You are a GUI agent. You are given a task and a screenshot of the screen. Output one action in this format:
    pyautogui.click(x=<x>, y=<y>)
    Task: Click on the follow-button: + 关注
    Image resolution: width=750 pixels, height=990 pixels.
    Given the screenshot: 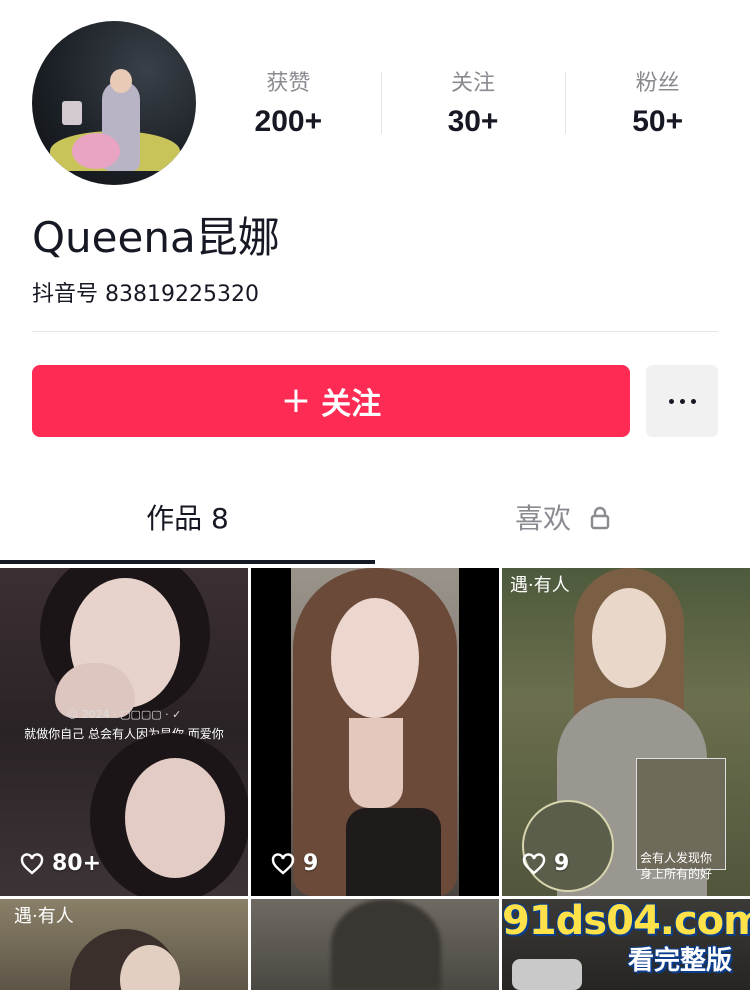 What is the action you would take?
    pyautogui.click(x=331, y=401)
    